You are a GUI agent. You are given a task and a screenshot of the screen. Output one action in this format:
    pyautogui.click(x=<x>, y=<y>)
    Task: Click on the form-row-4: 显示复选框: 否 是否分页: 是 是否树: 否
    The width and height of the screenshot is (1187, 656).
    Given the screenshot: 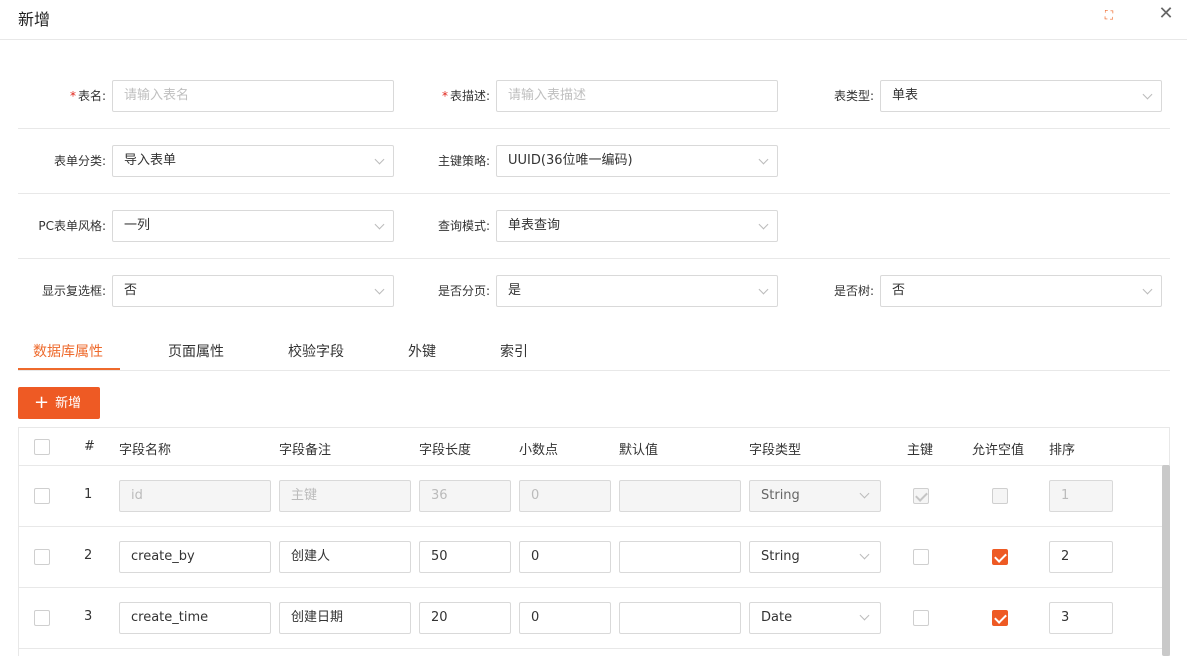 What is the action you would take?
    pyautogui.click(x=594, y=291)
    